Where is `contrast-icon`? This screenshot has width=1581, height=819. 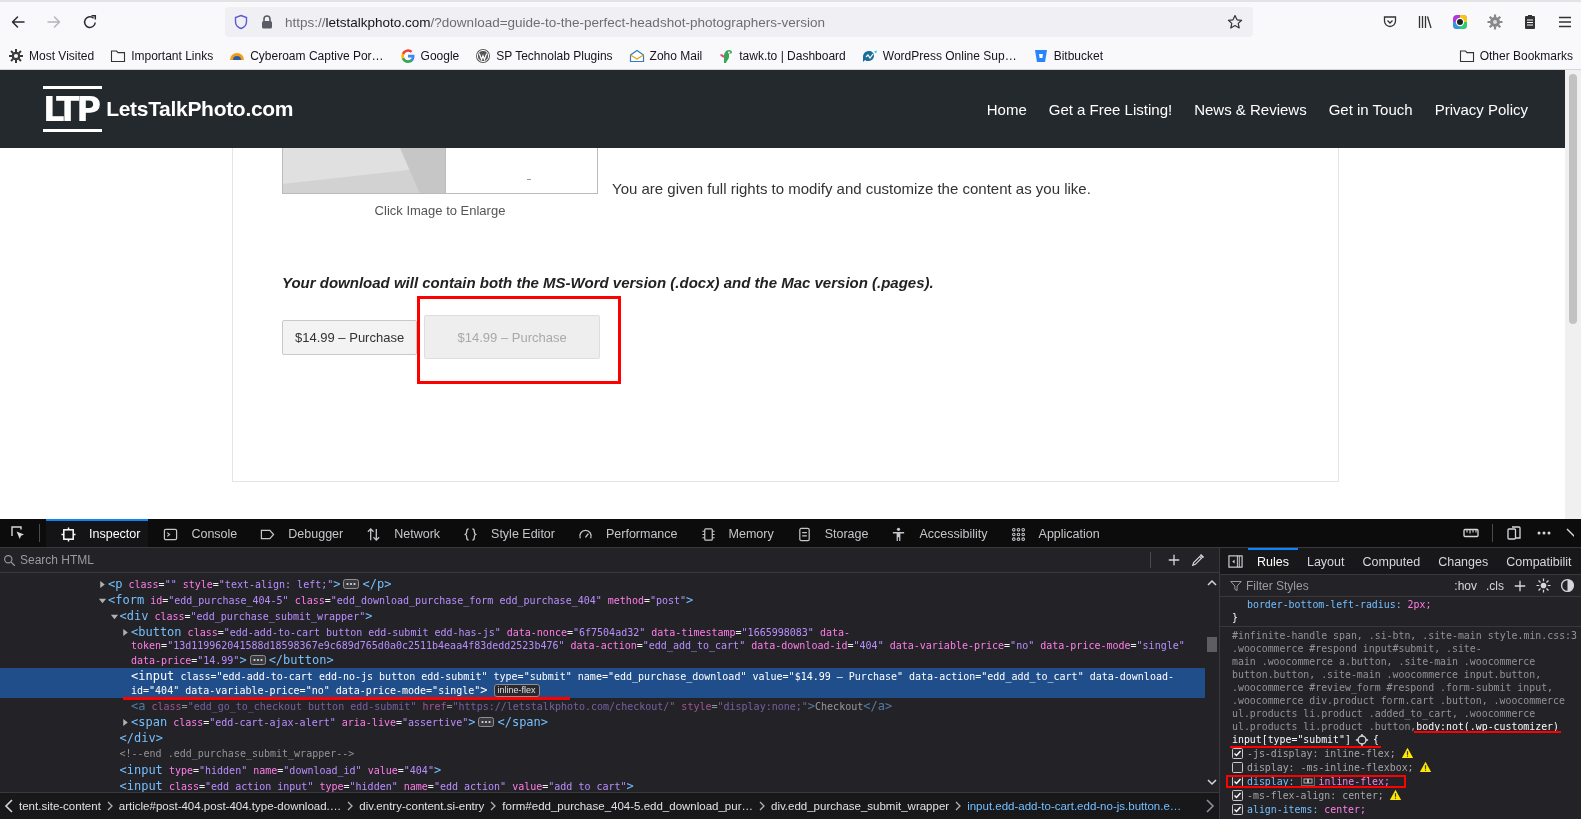 contrast-icon is located at coordinates (1567, 585).